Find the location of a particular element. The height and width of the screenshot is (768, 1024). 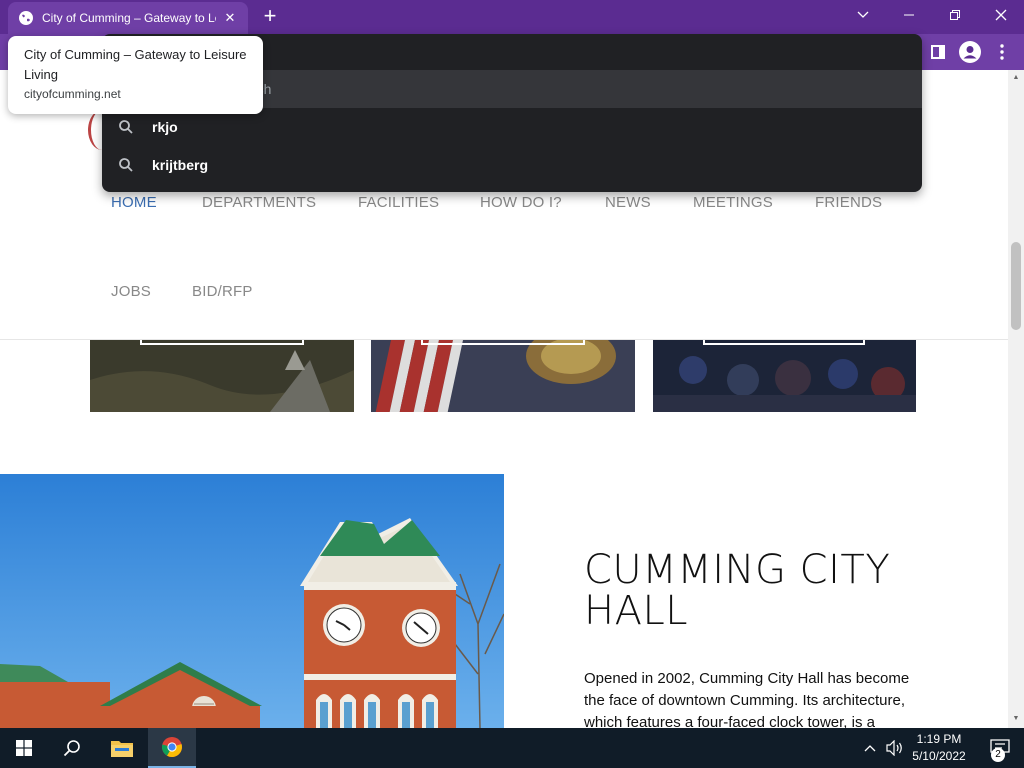

scroll-up-arrow-icon: ▲ is located at coordinates (1016, 78).